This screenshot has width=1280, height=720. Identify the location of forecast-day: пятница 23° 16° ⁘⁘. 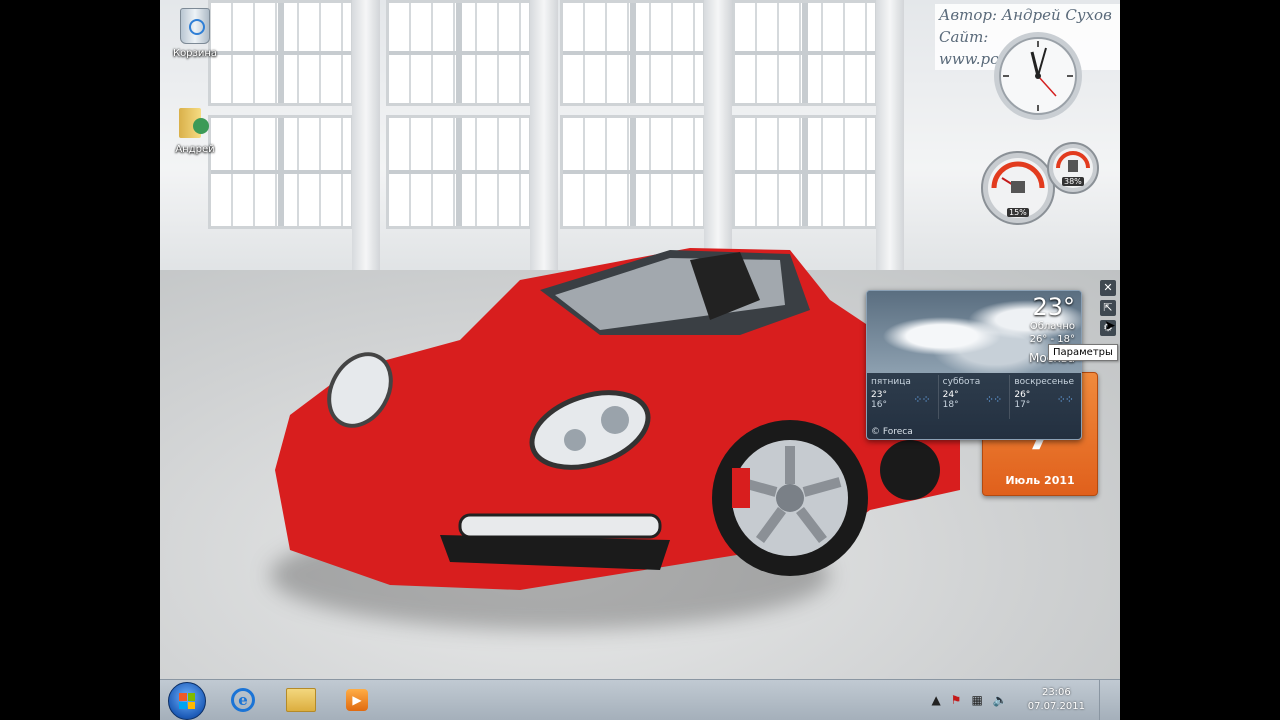
(902, 397).